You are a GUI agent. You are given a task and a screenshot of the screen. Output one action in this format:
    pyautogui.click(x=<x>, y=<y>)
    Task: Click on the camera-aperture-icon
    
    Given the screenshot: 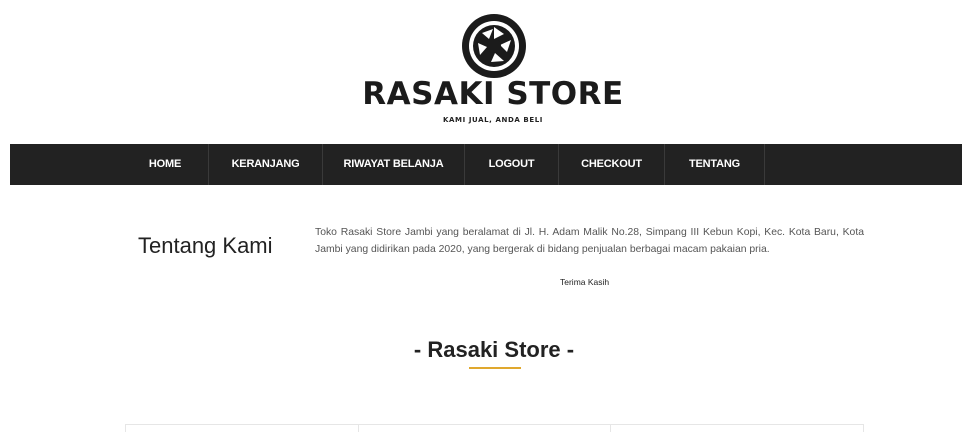 What is the action you would take?
    pyautogui.click(x=494, y=46)
    